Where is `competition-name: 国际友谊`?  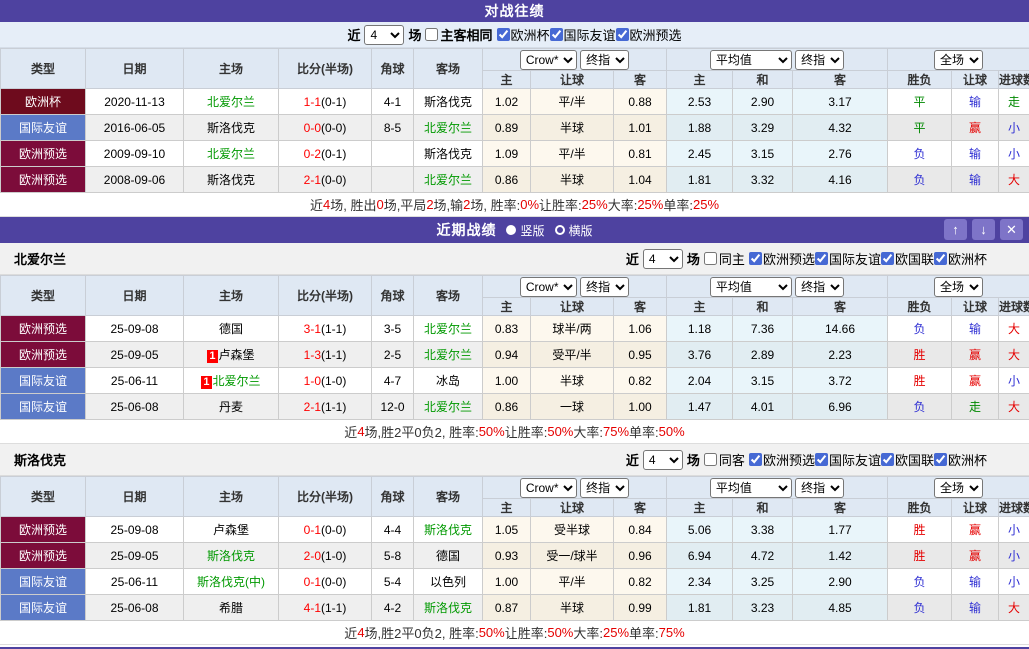
competition-name: 国际友谊 is located at coordinates (589, 35).